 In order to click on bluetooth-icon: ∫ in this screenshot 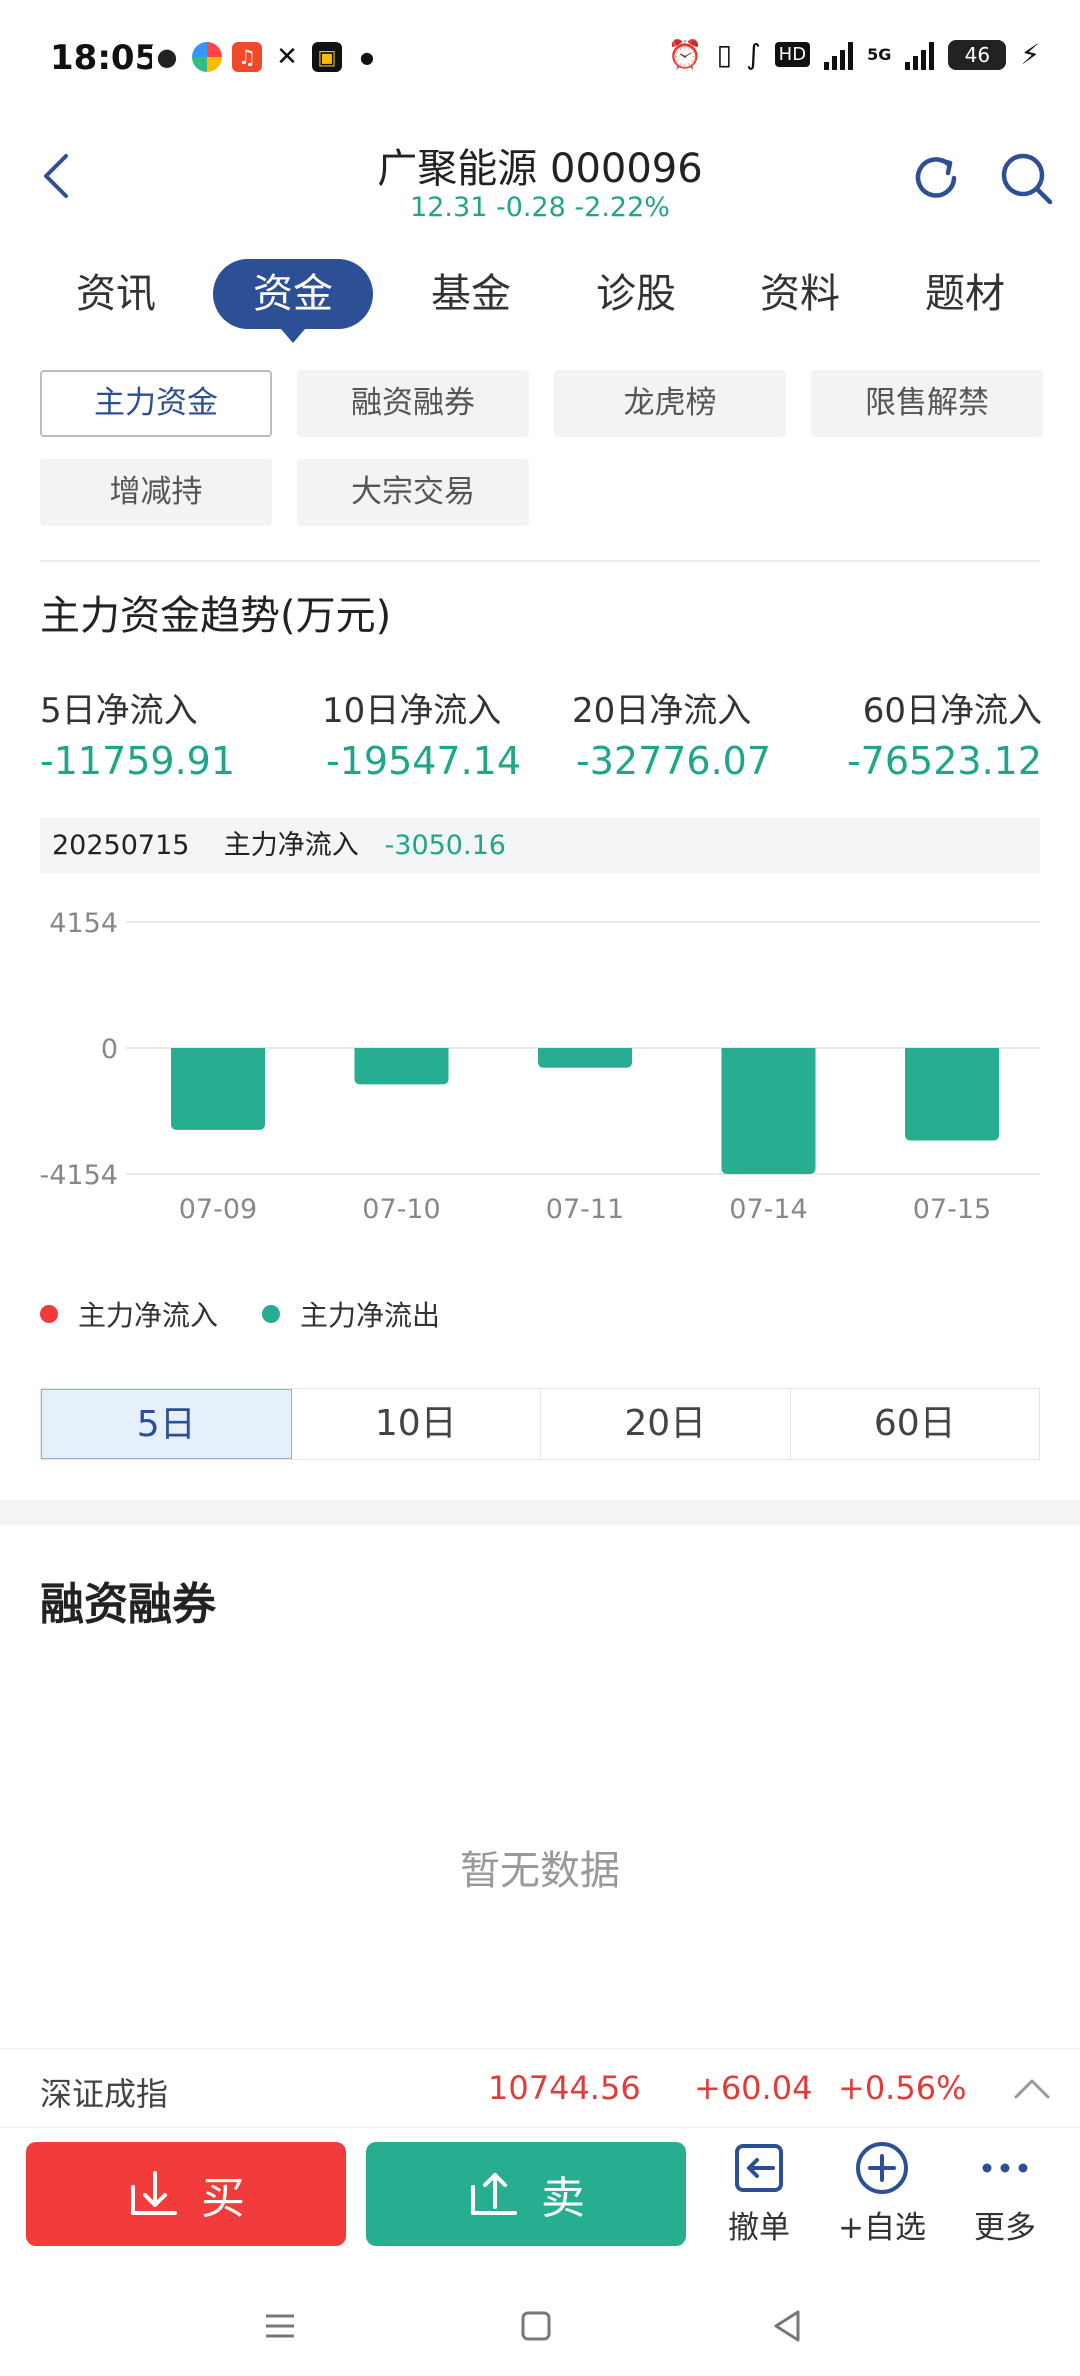, I will do `click(753, 54)`.